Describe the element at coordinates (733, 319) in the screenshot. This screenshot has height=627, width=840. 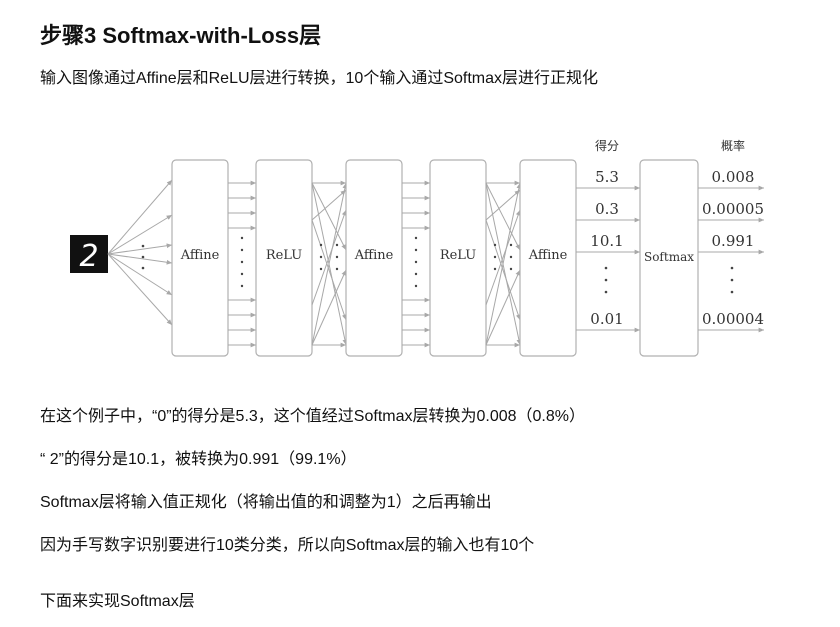
I see `probability-value: 0.00004` at that location.